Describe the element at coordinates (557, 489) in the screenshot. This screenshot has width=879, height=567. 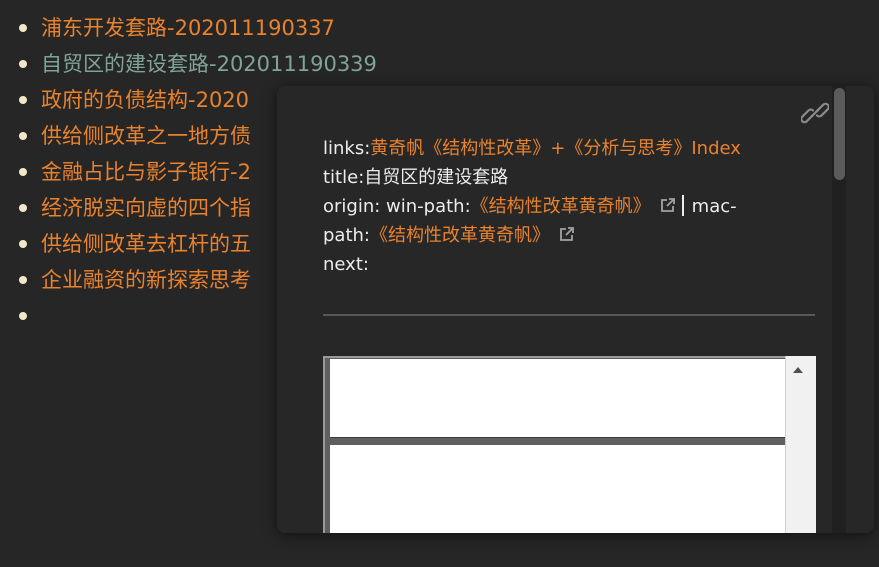
I see `embedded-pane-bottom` at that location.